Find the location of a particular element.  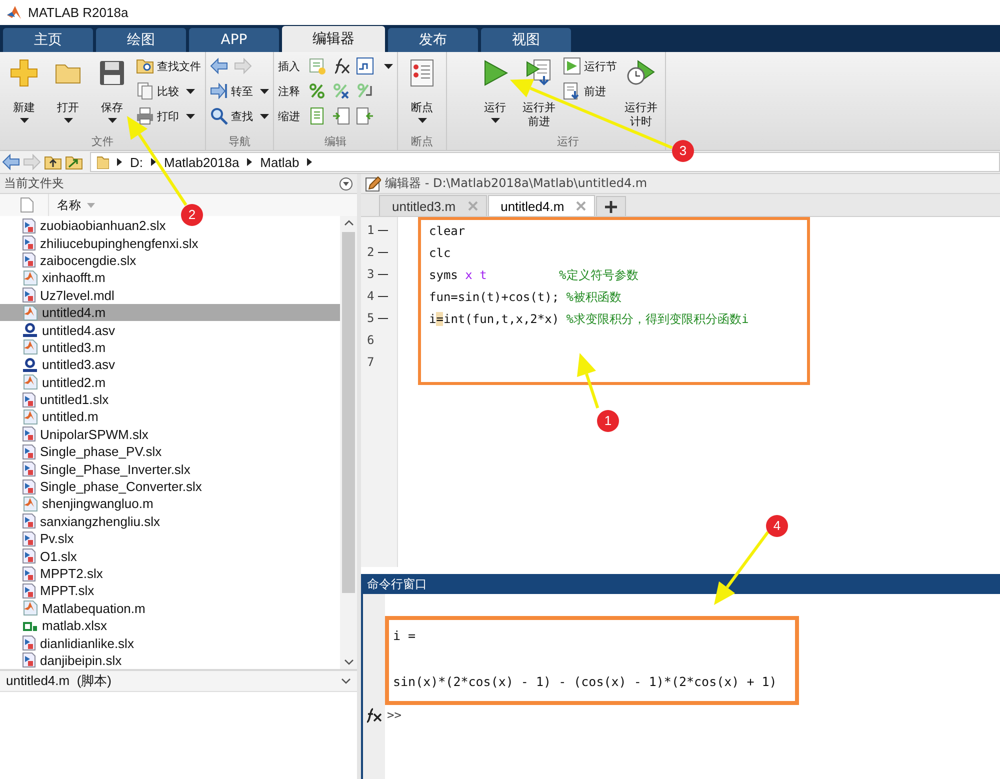

section-label: 文件 is located at coordinates (102, 142).